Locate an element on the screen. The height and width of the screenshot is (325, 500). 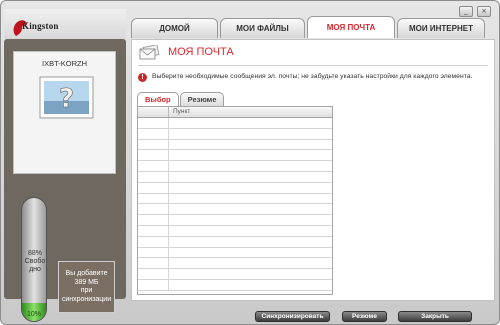
column-header-item: Пункт is located at coordinates (179, 112).